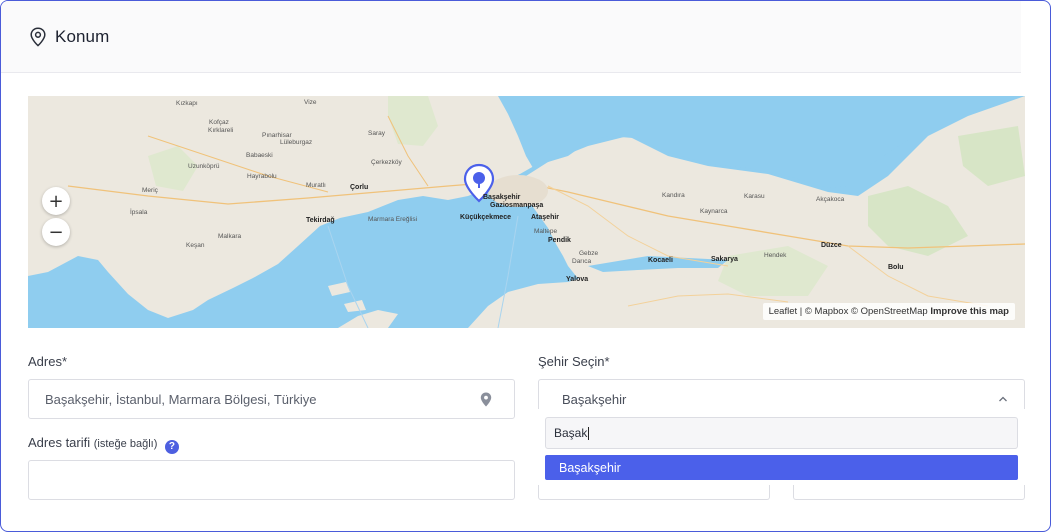 Image resolution: width=1051 pixels, height=532 pixels. What do you see at coordinates (559, 240) in the screenshot?
I see `map-place-label: Pendik` at bounding box center [559, 240].